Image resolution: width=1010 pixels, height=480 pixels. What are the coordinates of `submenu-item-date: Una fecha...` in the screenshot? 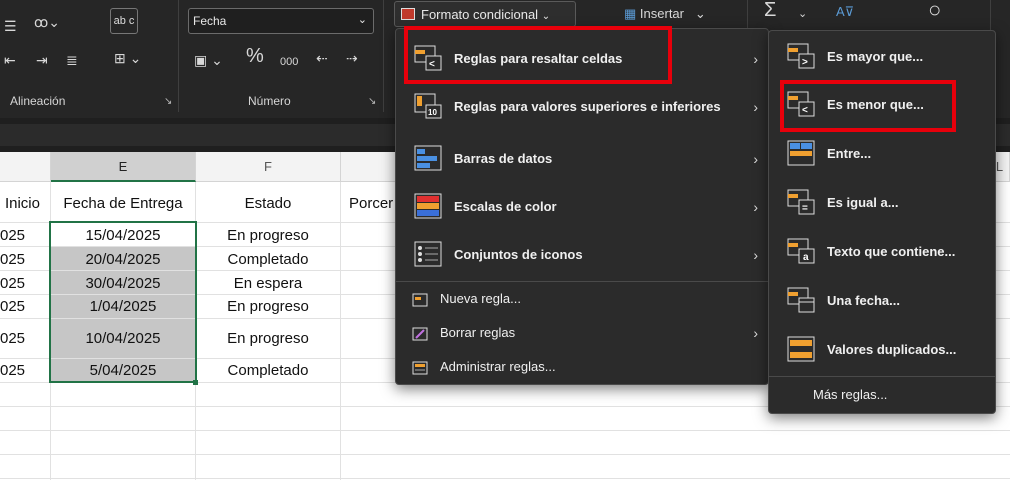 It's located at (882, 301).